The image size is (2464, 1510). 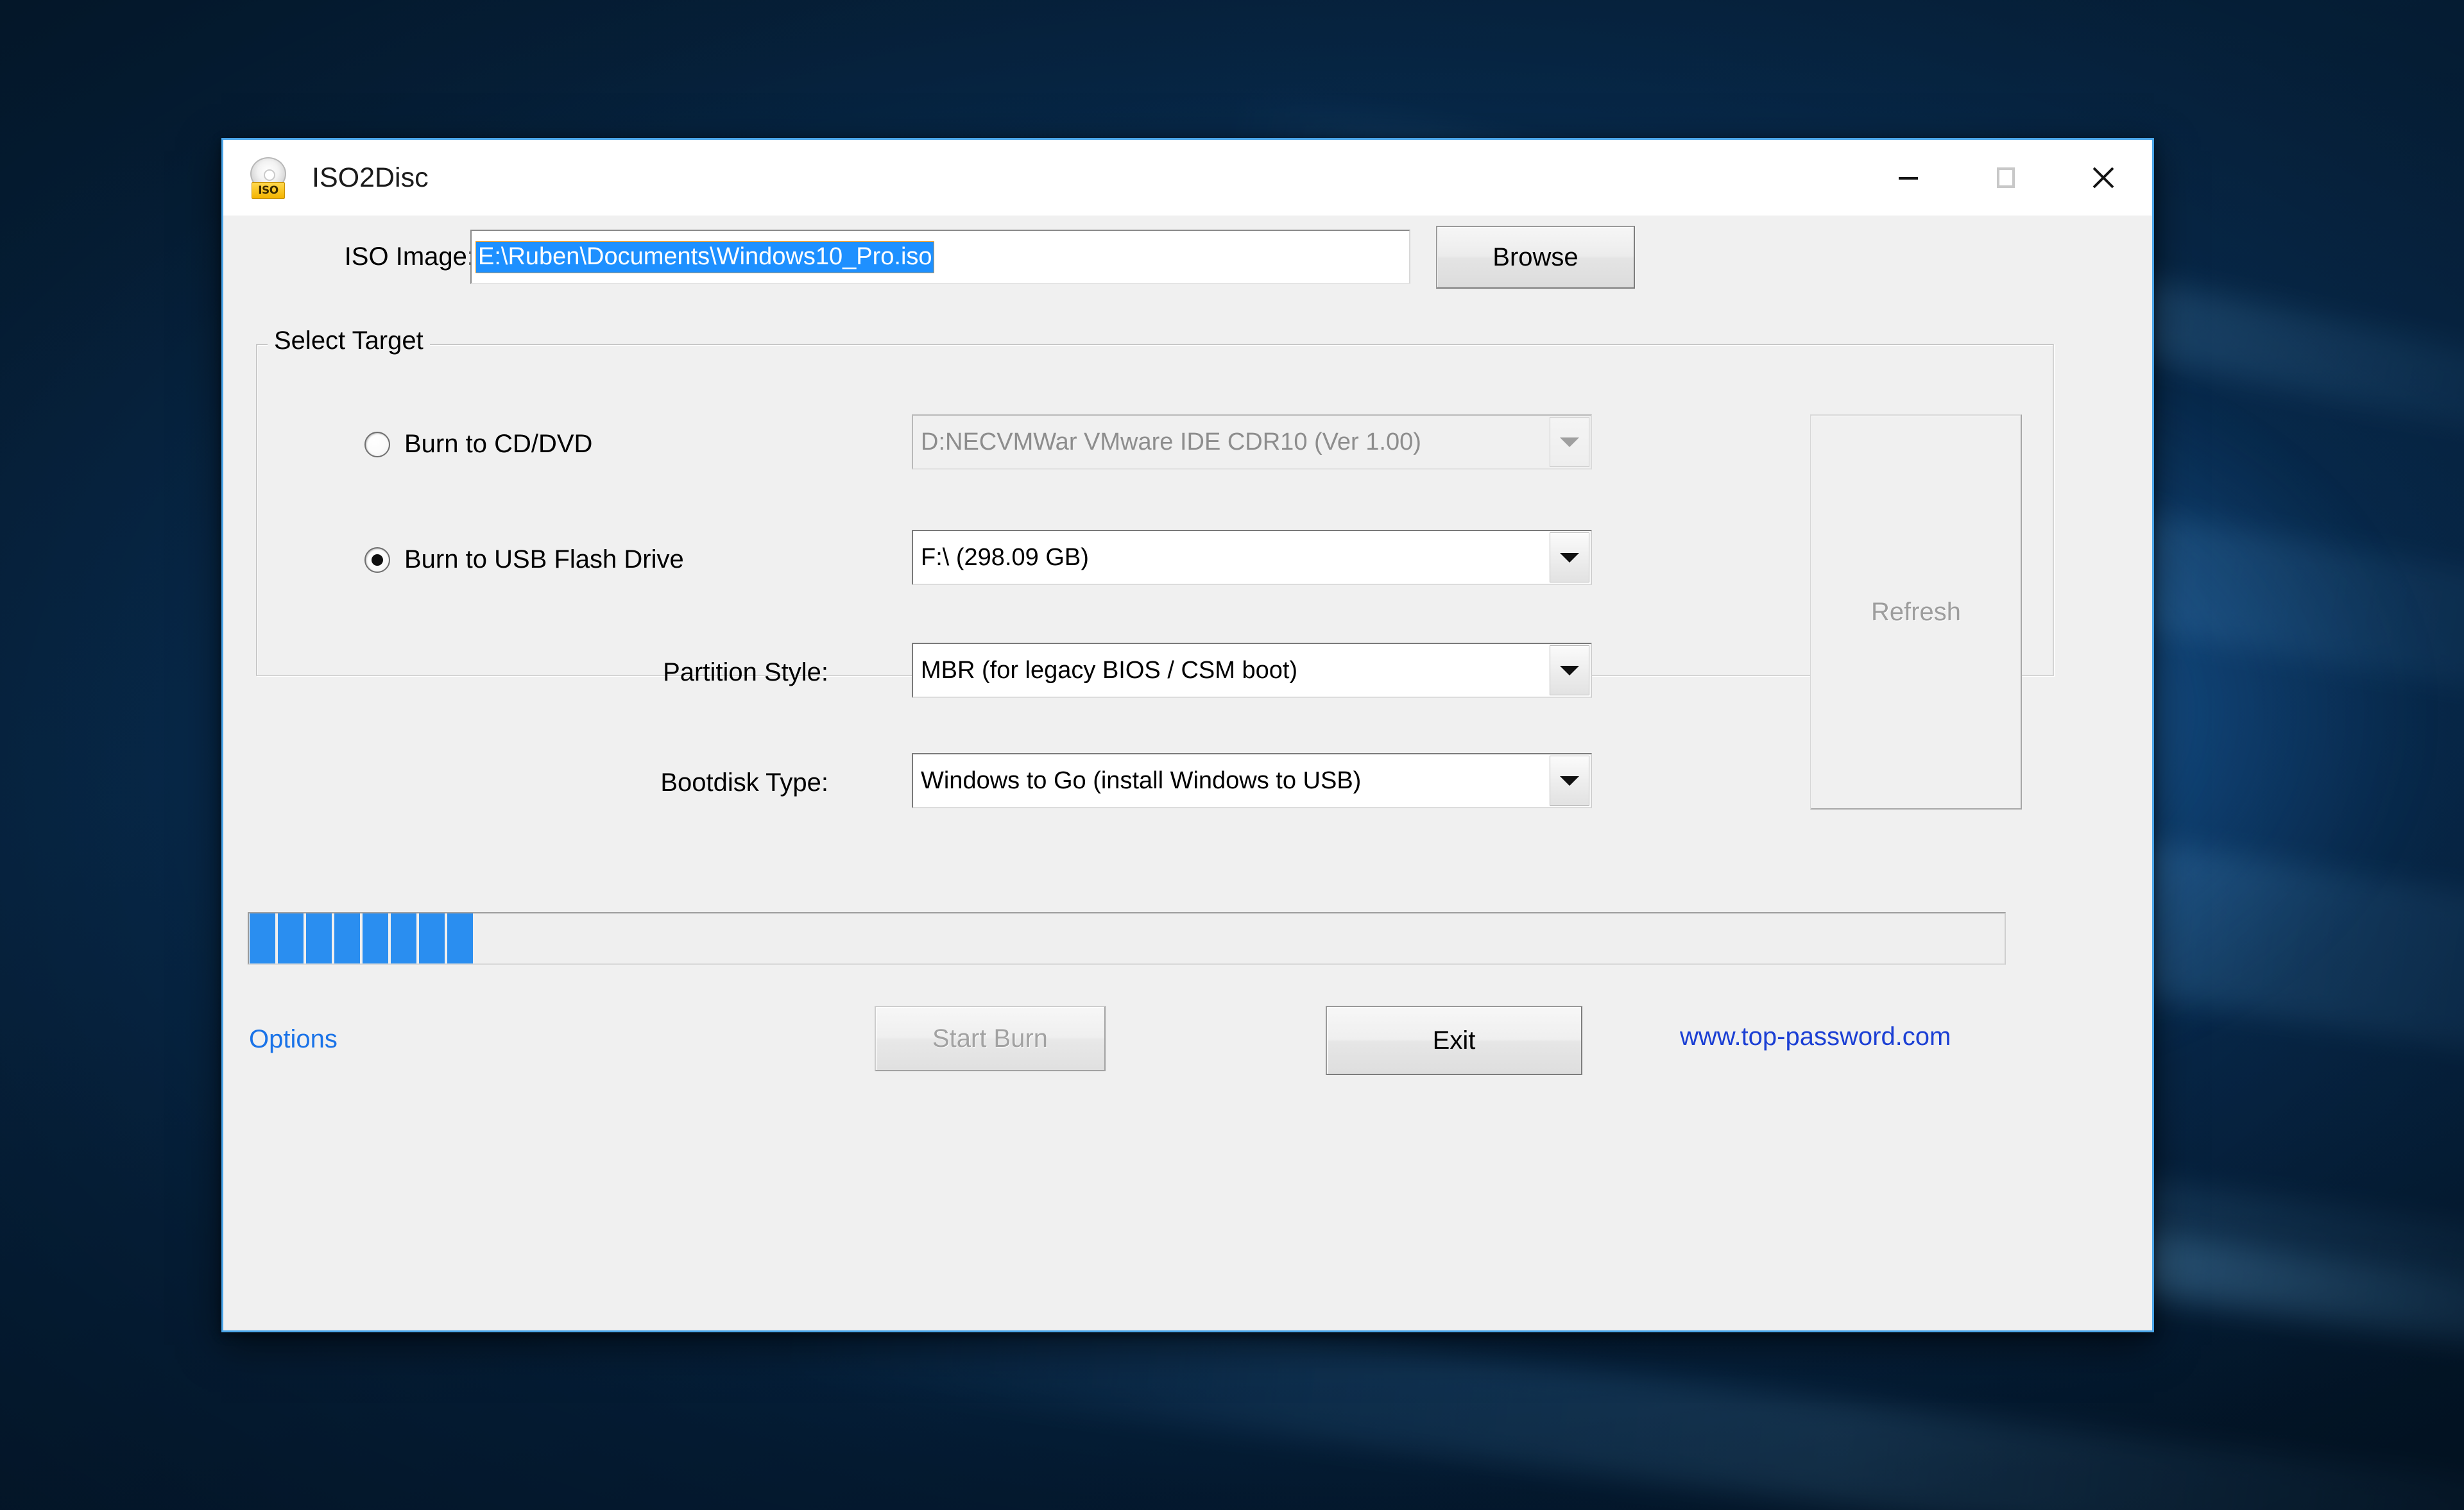 What do you see at coordinates (1916, 612) in the screenshot?
I see `refresh-button: Refresh` at bounding box center [1916, 612].